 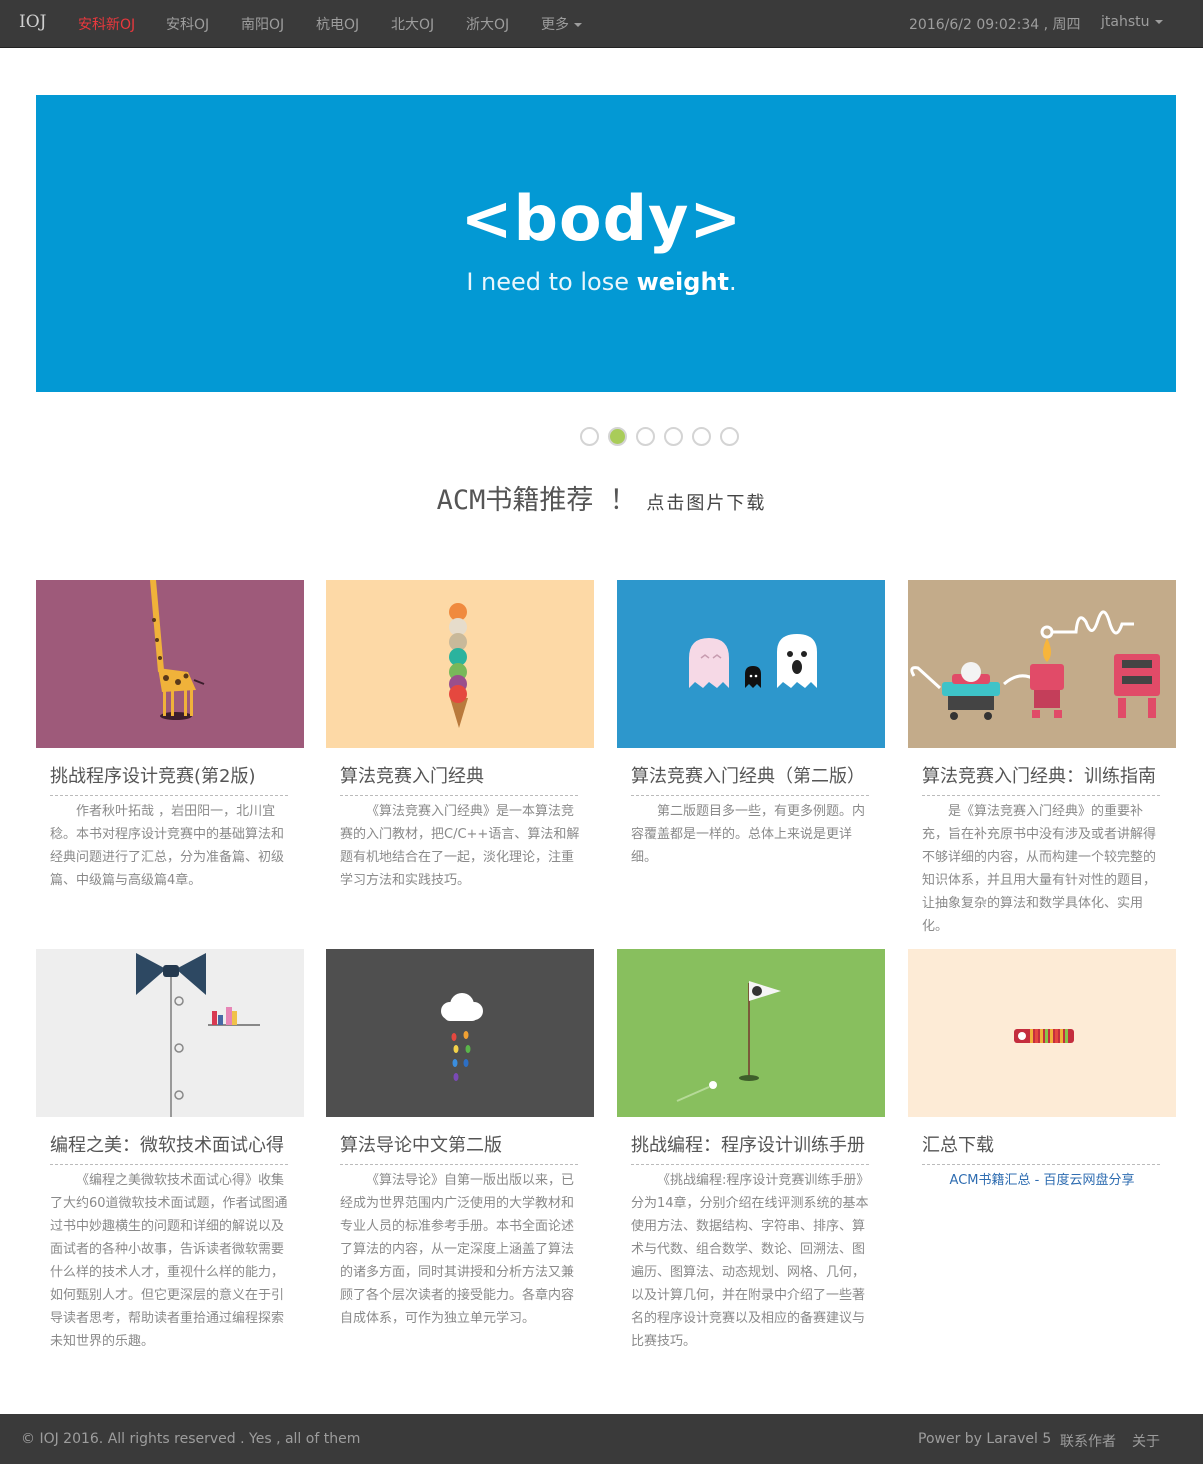 I want to click on banner-subtitle-prefix: I need to lose, so click(x=551, y=282).